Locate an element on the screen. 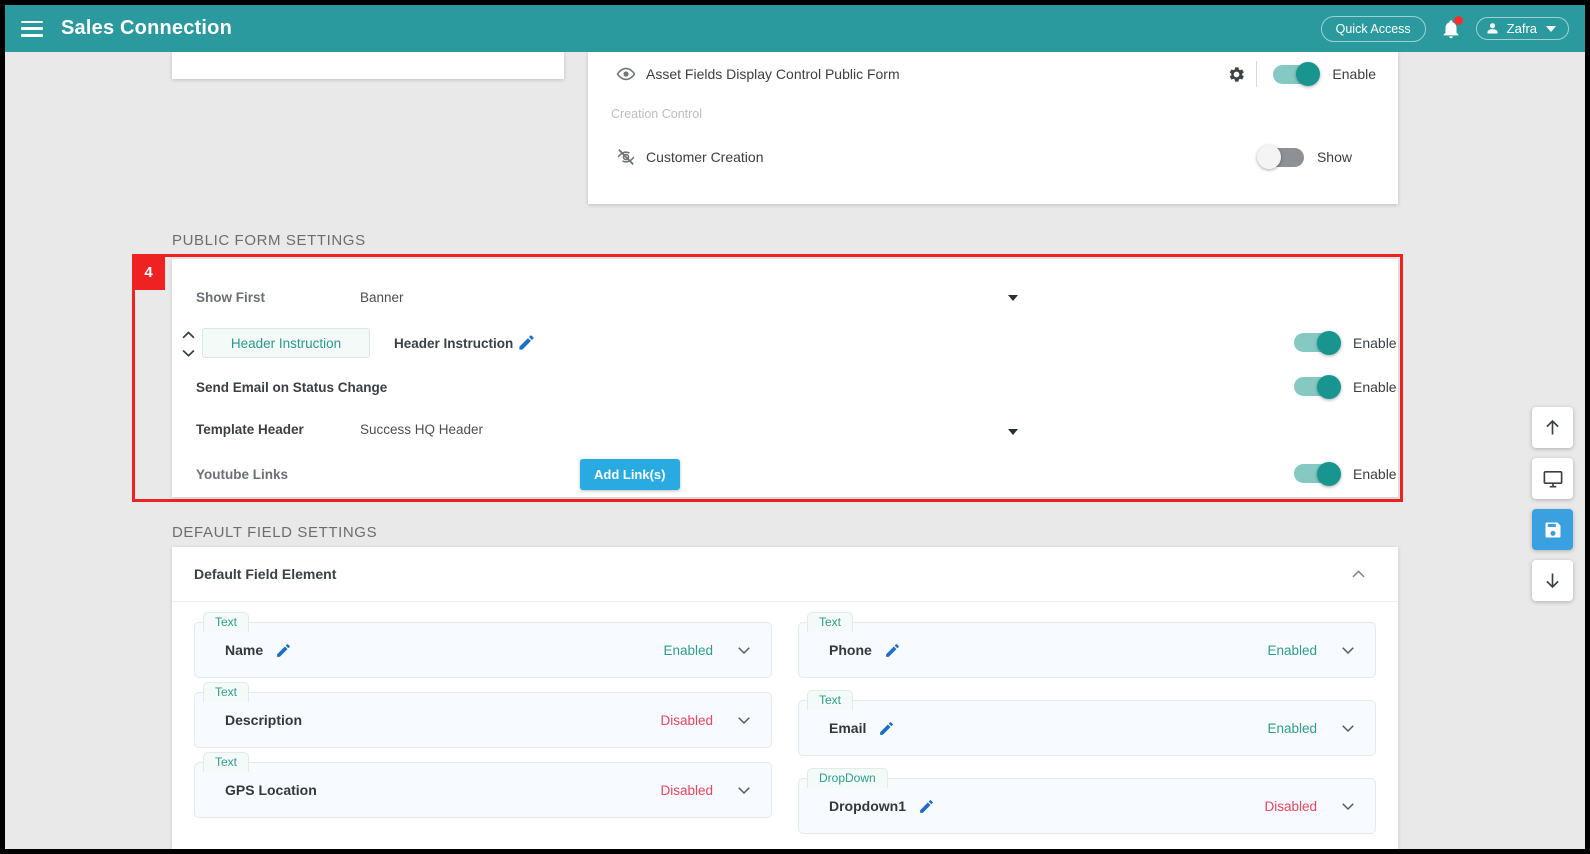 The height and width of the screenshot is (854, 1590). template-header-row: Template Header Success HQ Header is located at coordinates (785, 431).